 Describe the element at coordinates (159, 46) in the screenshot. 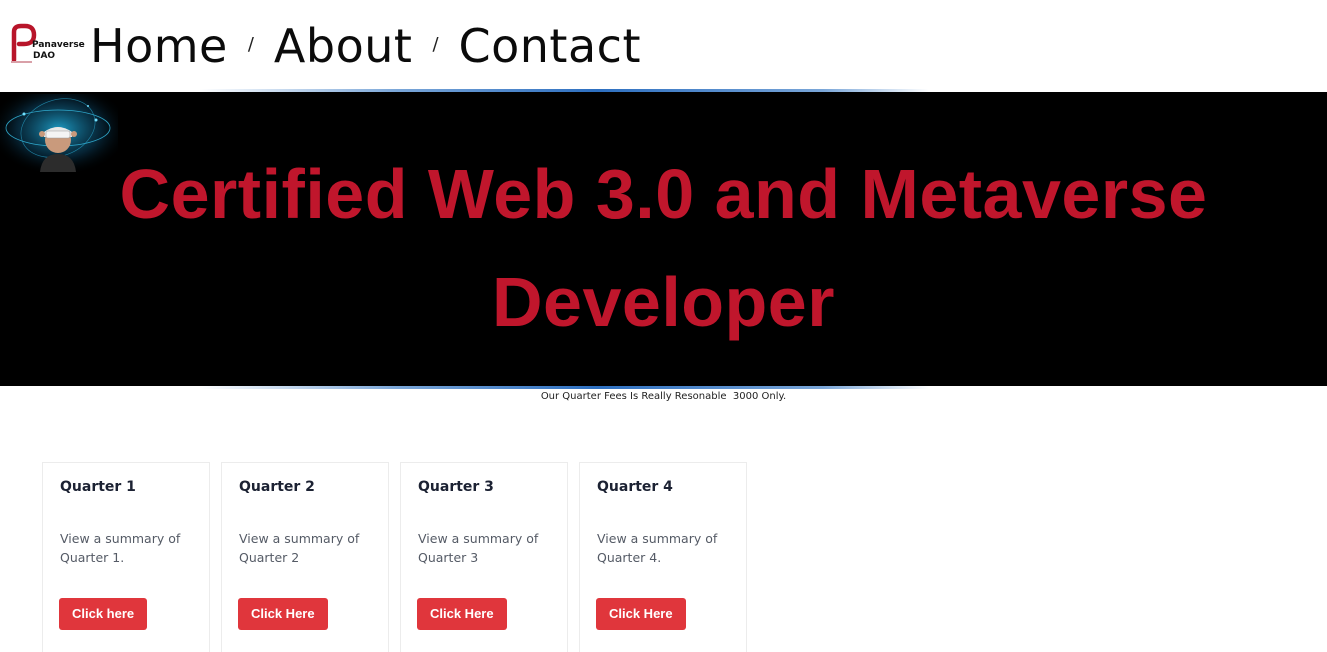

I see `nav-link-home: Home` at that location.